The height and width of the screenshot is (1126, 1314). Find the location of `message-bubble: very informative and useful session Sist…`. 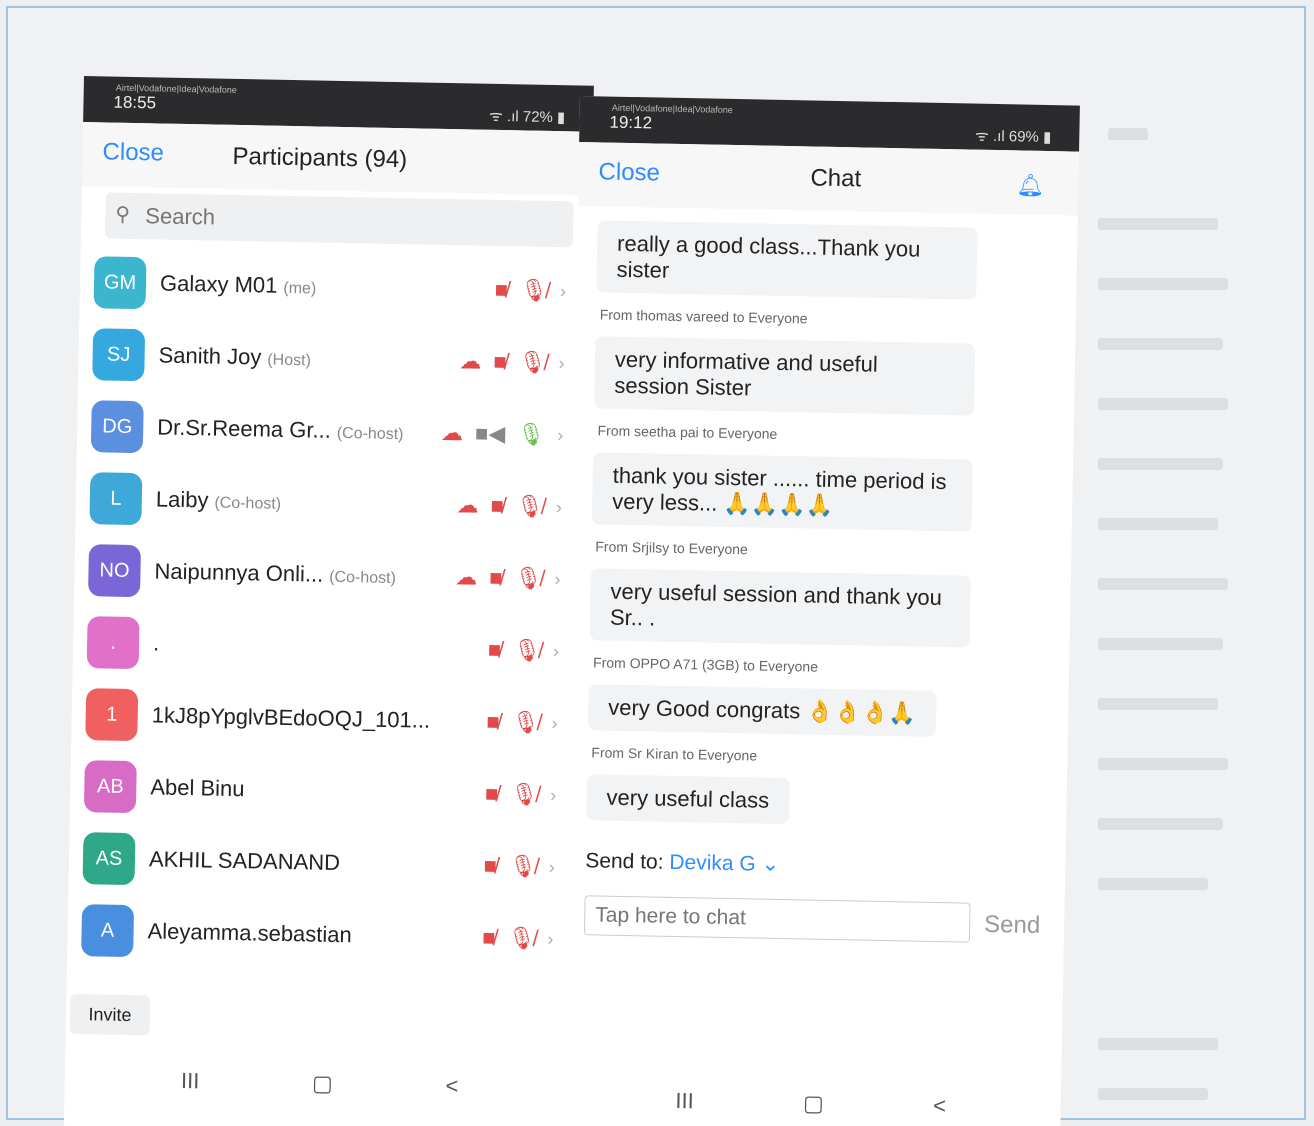

message-bubble: very informative and useful session Sist… is located at coordinates (785, 376).